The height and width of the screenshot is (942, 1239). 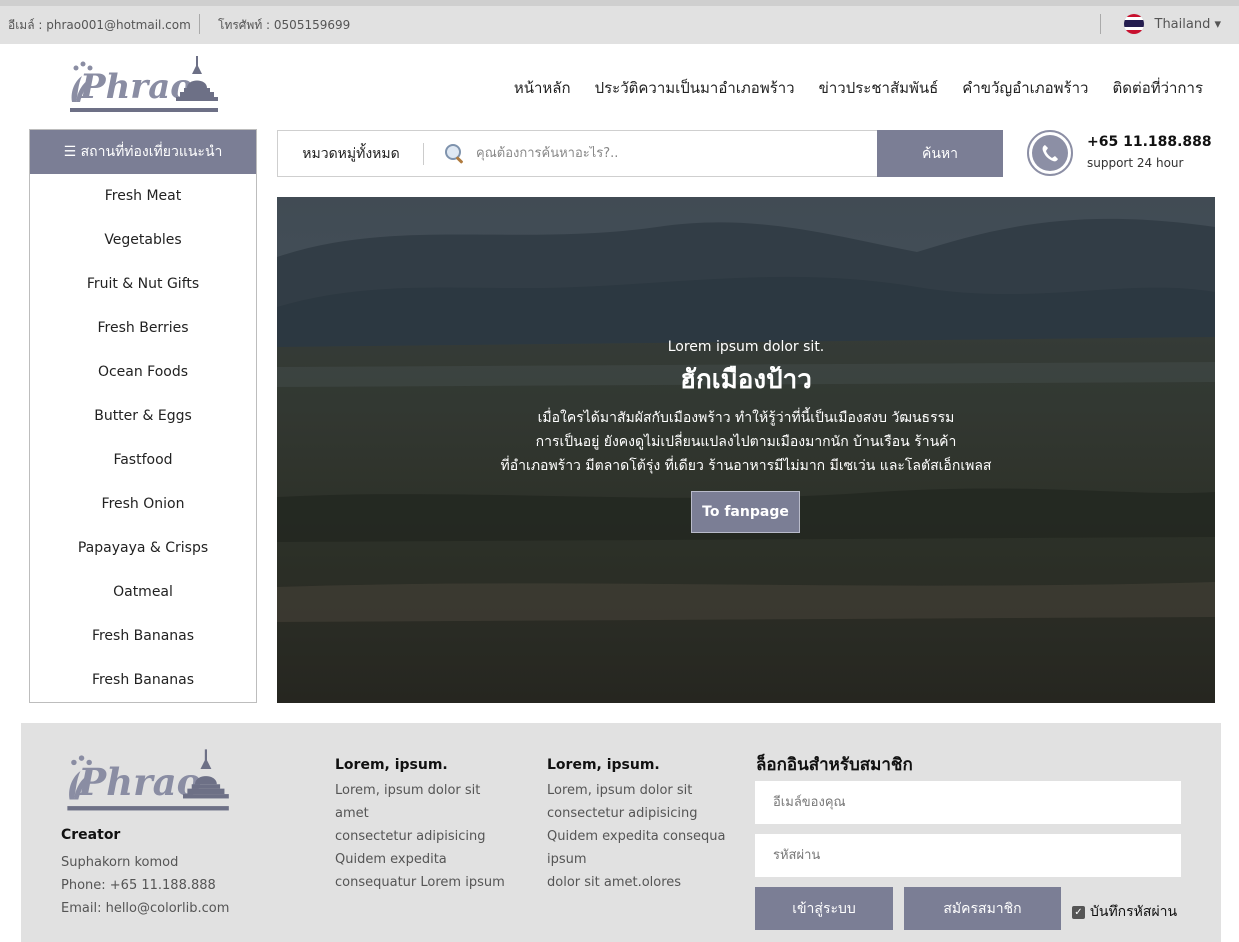 What do you see at coordinates (1149, 142) in the screenshot?
I see `support-phone: +65 11.188.888` at bounding box center [1149, 142].